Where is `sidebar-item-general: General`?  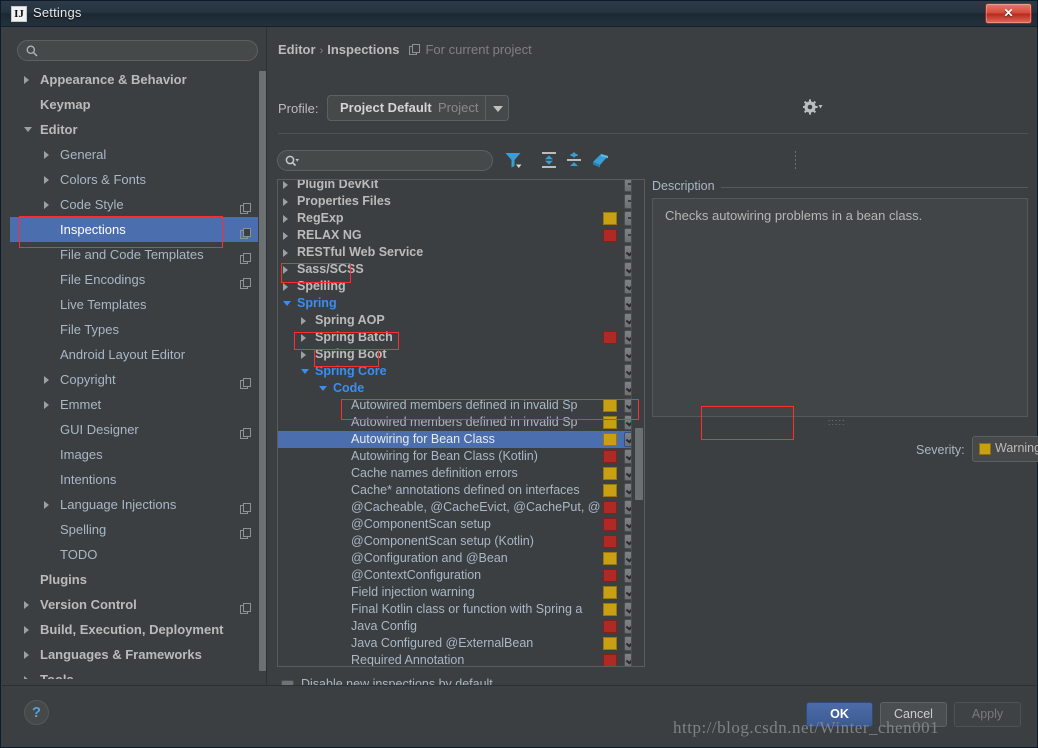
sidebar-item-general: General is located at coordinates (134, 154).